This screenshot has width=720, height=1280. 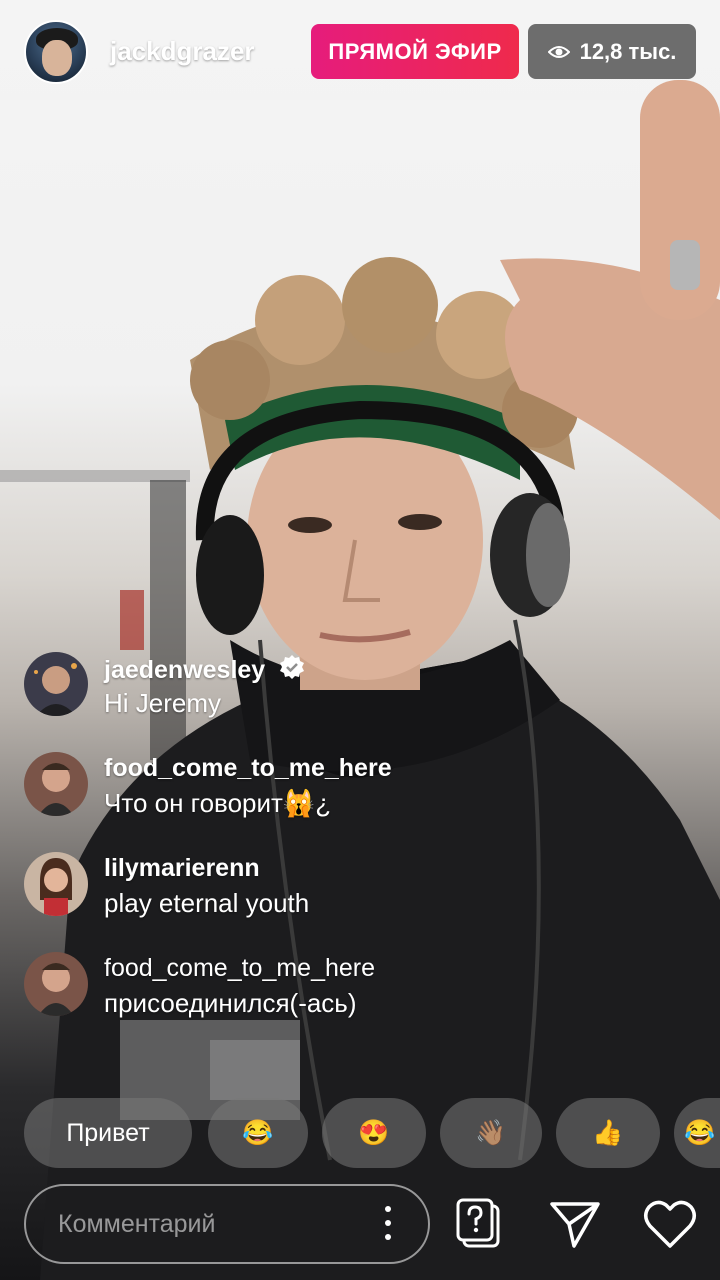 I want to click on comment-username: jaedenwesley, so click(x=205, y=671).